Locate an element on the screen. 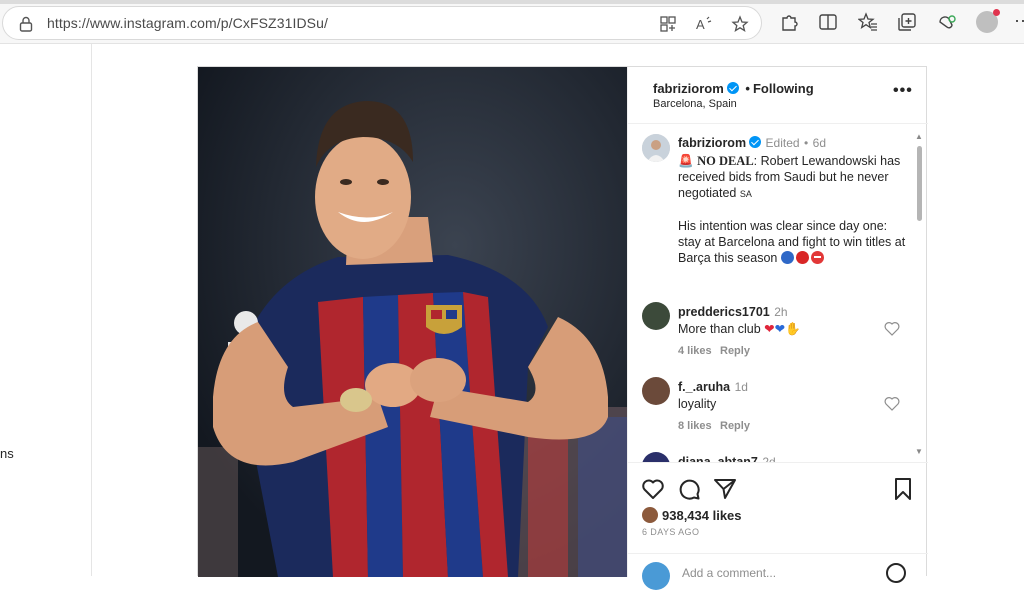 The width and height of the screenshot is (1024, 590). post-location: Barcelona, Spain is located at coordinates (695, 104).